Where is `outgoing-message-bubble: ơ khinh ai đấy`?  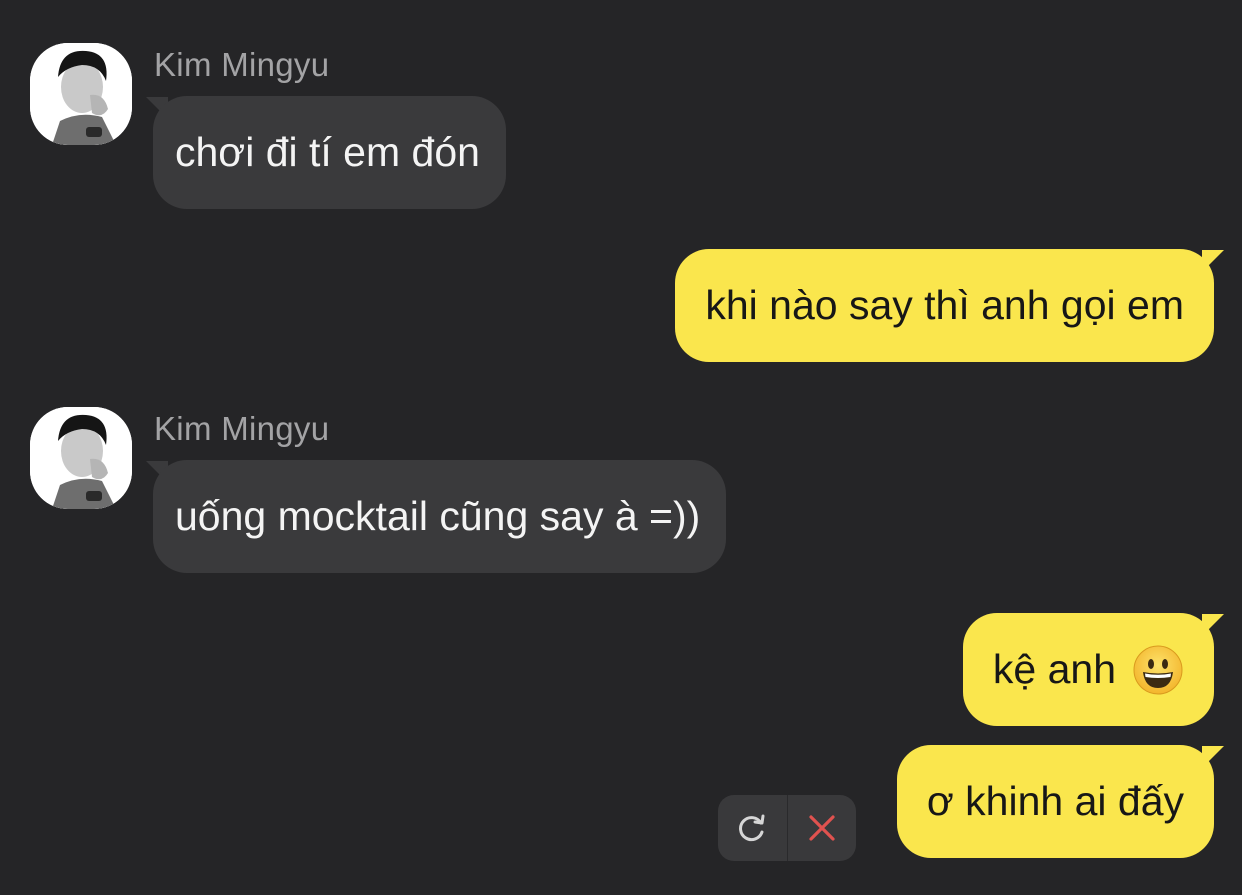
outgoing-message-bubble: ơ khinh ai đấy is located at coordinates (1055, 801).